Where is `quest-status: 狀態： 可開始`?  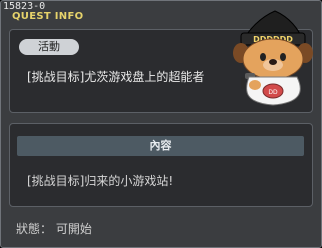
quest-status: 狀態： 可開始 is located at coordinates (54, 229).